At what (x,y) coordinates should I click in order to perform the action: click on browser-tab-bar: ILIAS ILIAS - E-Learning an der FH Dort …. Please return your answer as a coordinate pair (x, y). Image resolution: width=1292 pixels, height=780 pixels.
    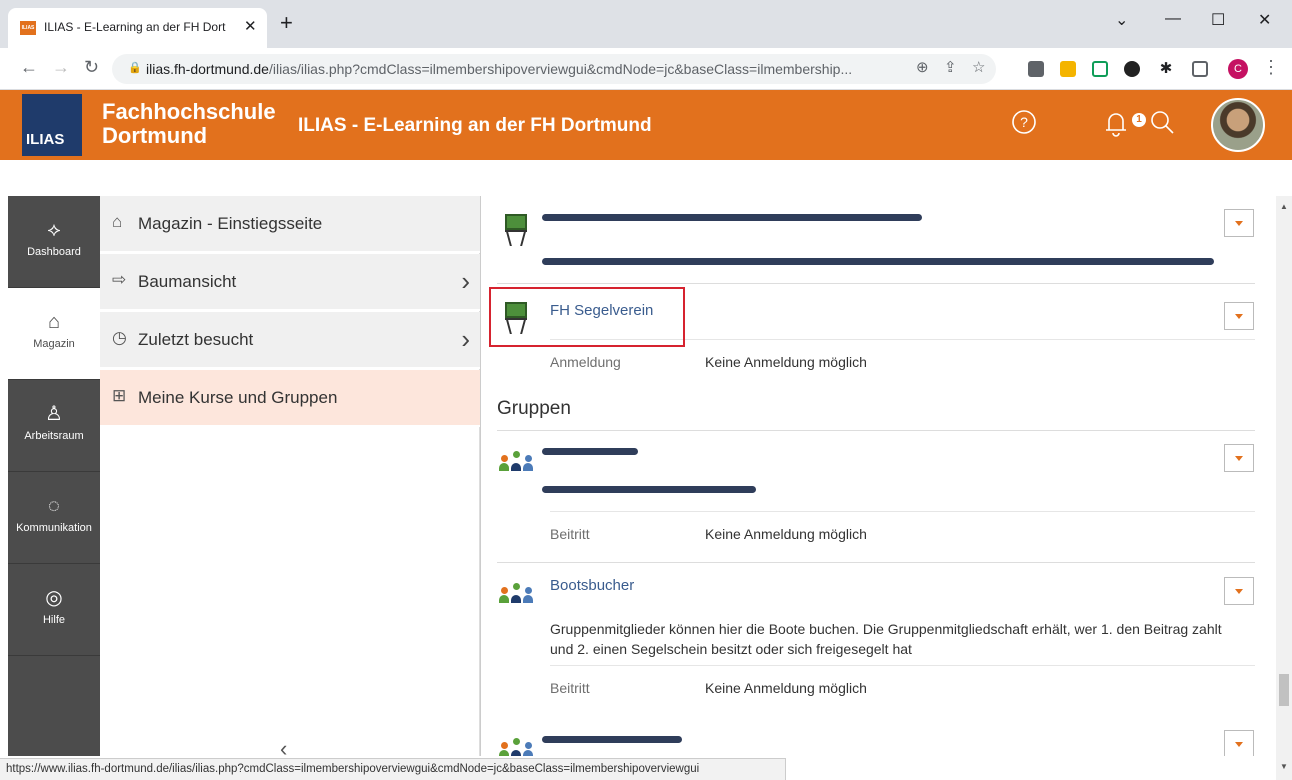
    Looking at the image, I should click on (646, 24).